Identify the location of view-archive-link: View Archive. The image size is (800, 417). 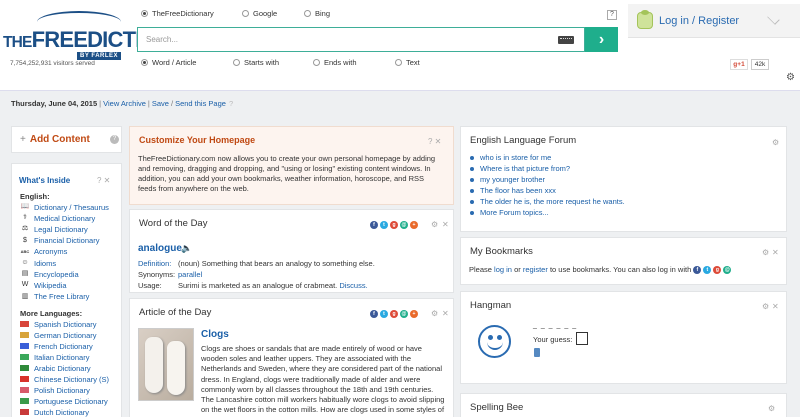
(124, 103).